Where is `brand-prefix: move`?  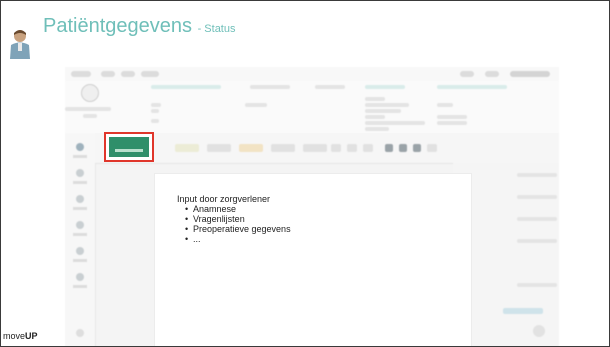 brand-prefix: move is located at coordinates (14, 336).